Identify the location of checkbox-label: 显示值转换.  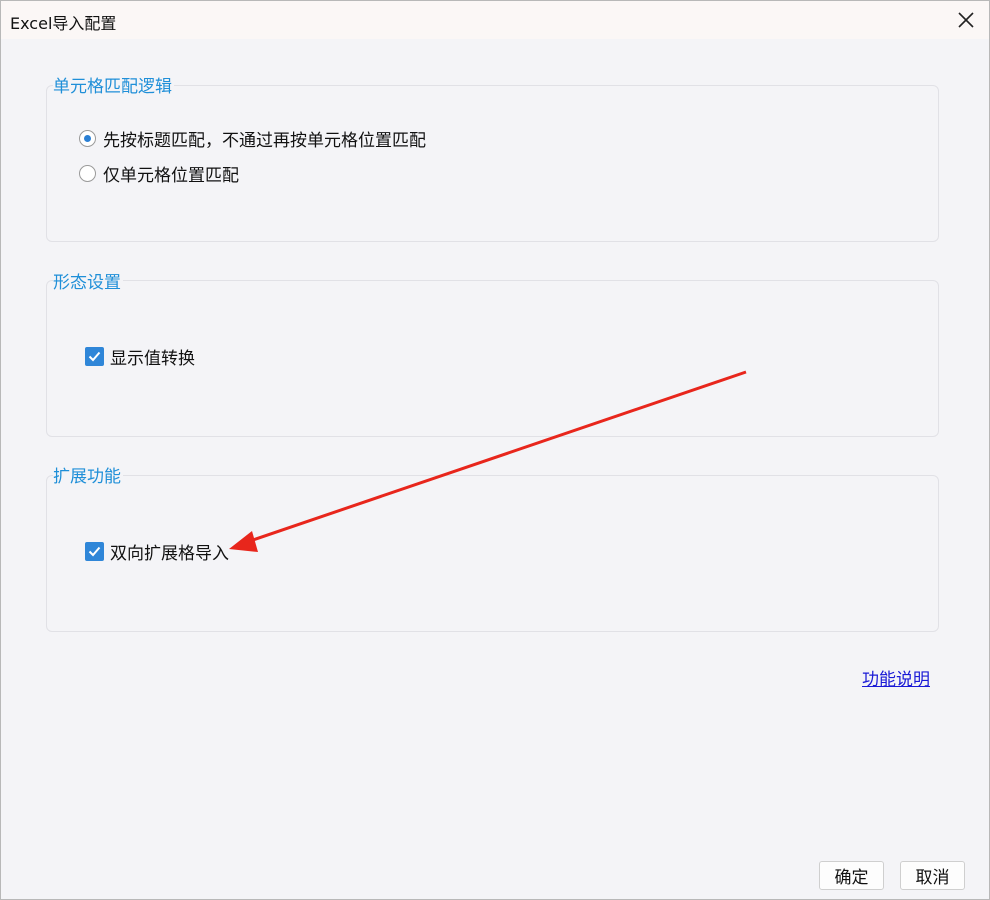
(152, 359).